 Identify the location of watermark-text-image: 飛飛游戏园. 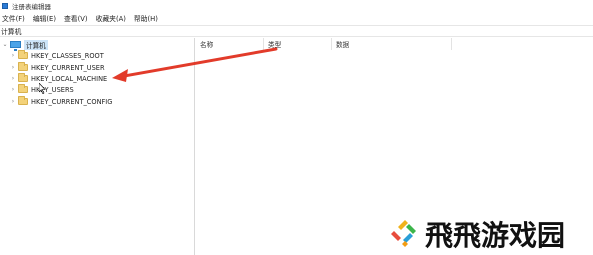
(495, 235).